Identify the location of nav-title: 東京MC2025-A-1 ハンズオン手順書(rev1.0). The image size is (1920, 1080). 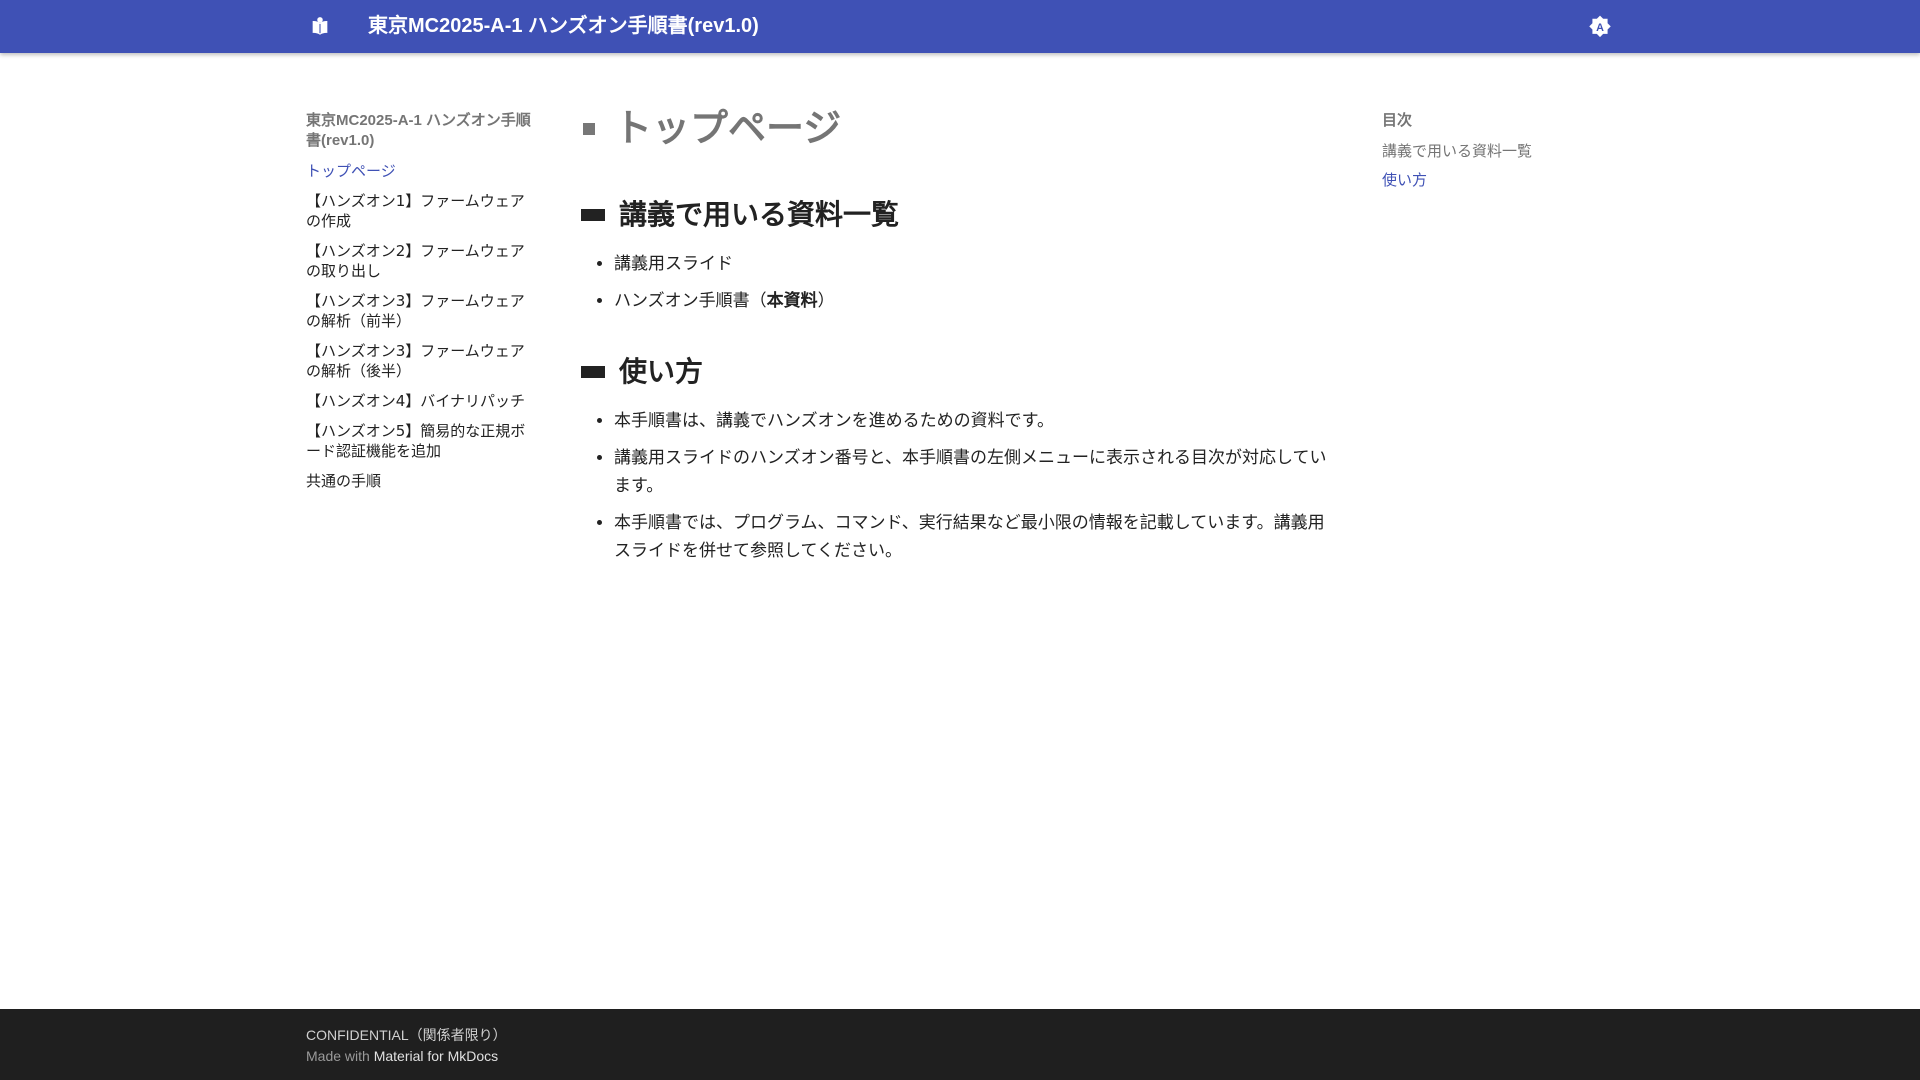
(418, 130).